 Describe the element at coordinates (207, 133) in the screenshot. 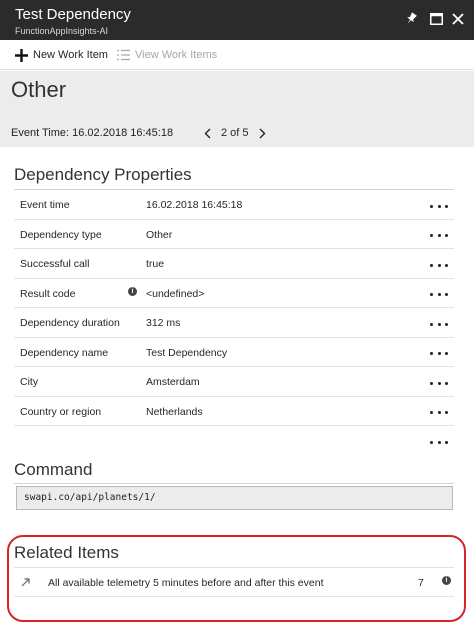

I see `previous-event-button` at that location.